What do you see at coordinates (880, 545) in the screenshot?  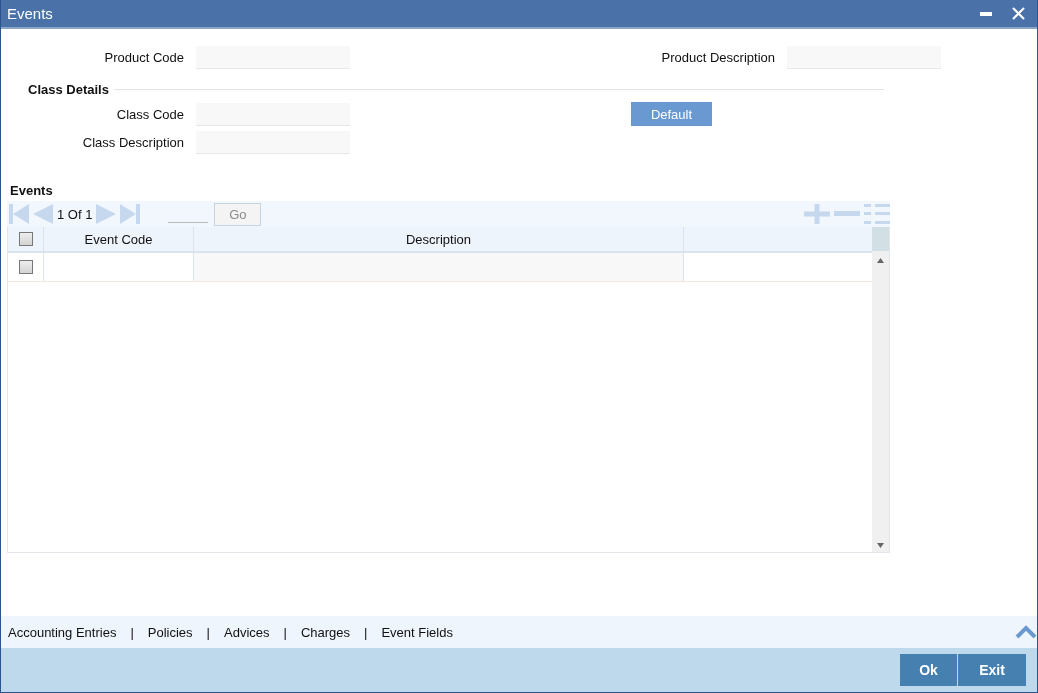 I see `scroll-down-icon` at bounding box center [880, 545].